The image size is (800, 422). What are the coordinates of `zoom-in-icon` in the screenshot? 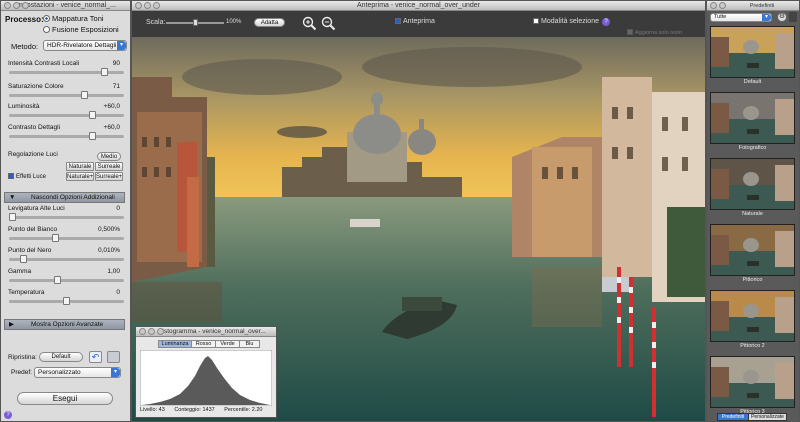 It's located at (309, 23).